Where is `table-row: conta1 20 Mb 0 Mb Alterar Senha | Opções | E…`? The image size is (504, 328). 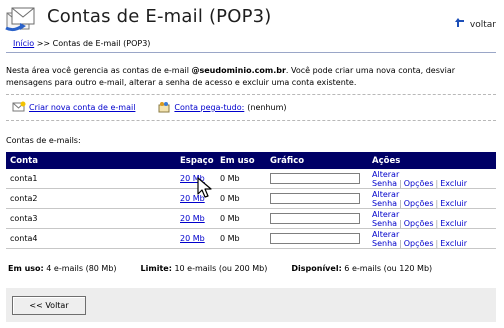
table-row: conta1 20 Mb 0 Mb Alterar Senha | Opções | E… is located at coordinates (251, 179).